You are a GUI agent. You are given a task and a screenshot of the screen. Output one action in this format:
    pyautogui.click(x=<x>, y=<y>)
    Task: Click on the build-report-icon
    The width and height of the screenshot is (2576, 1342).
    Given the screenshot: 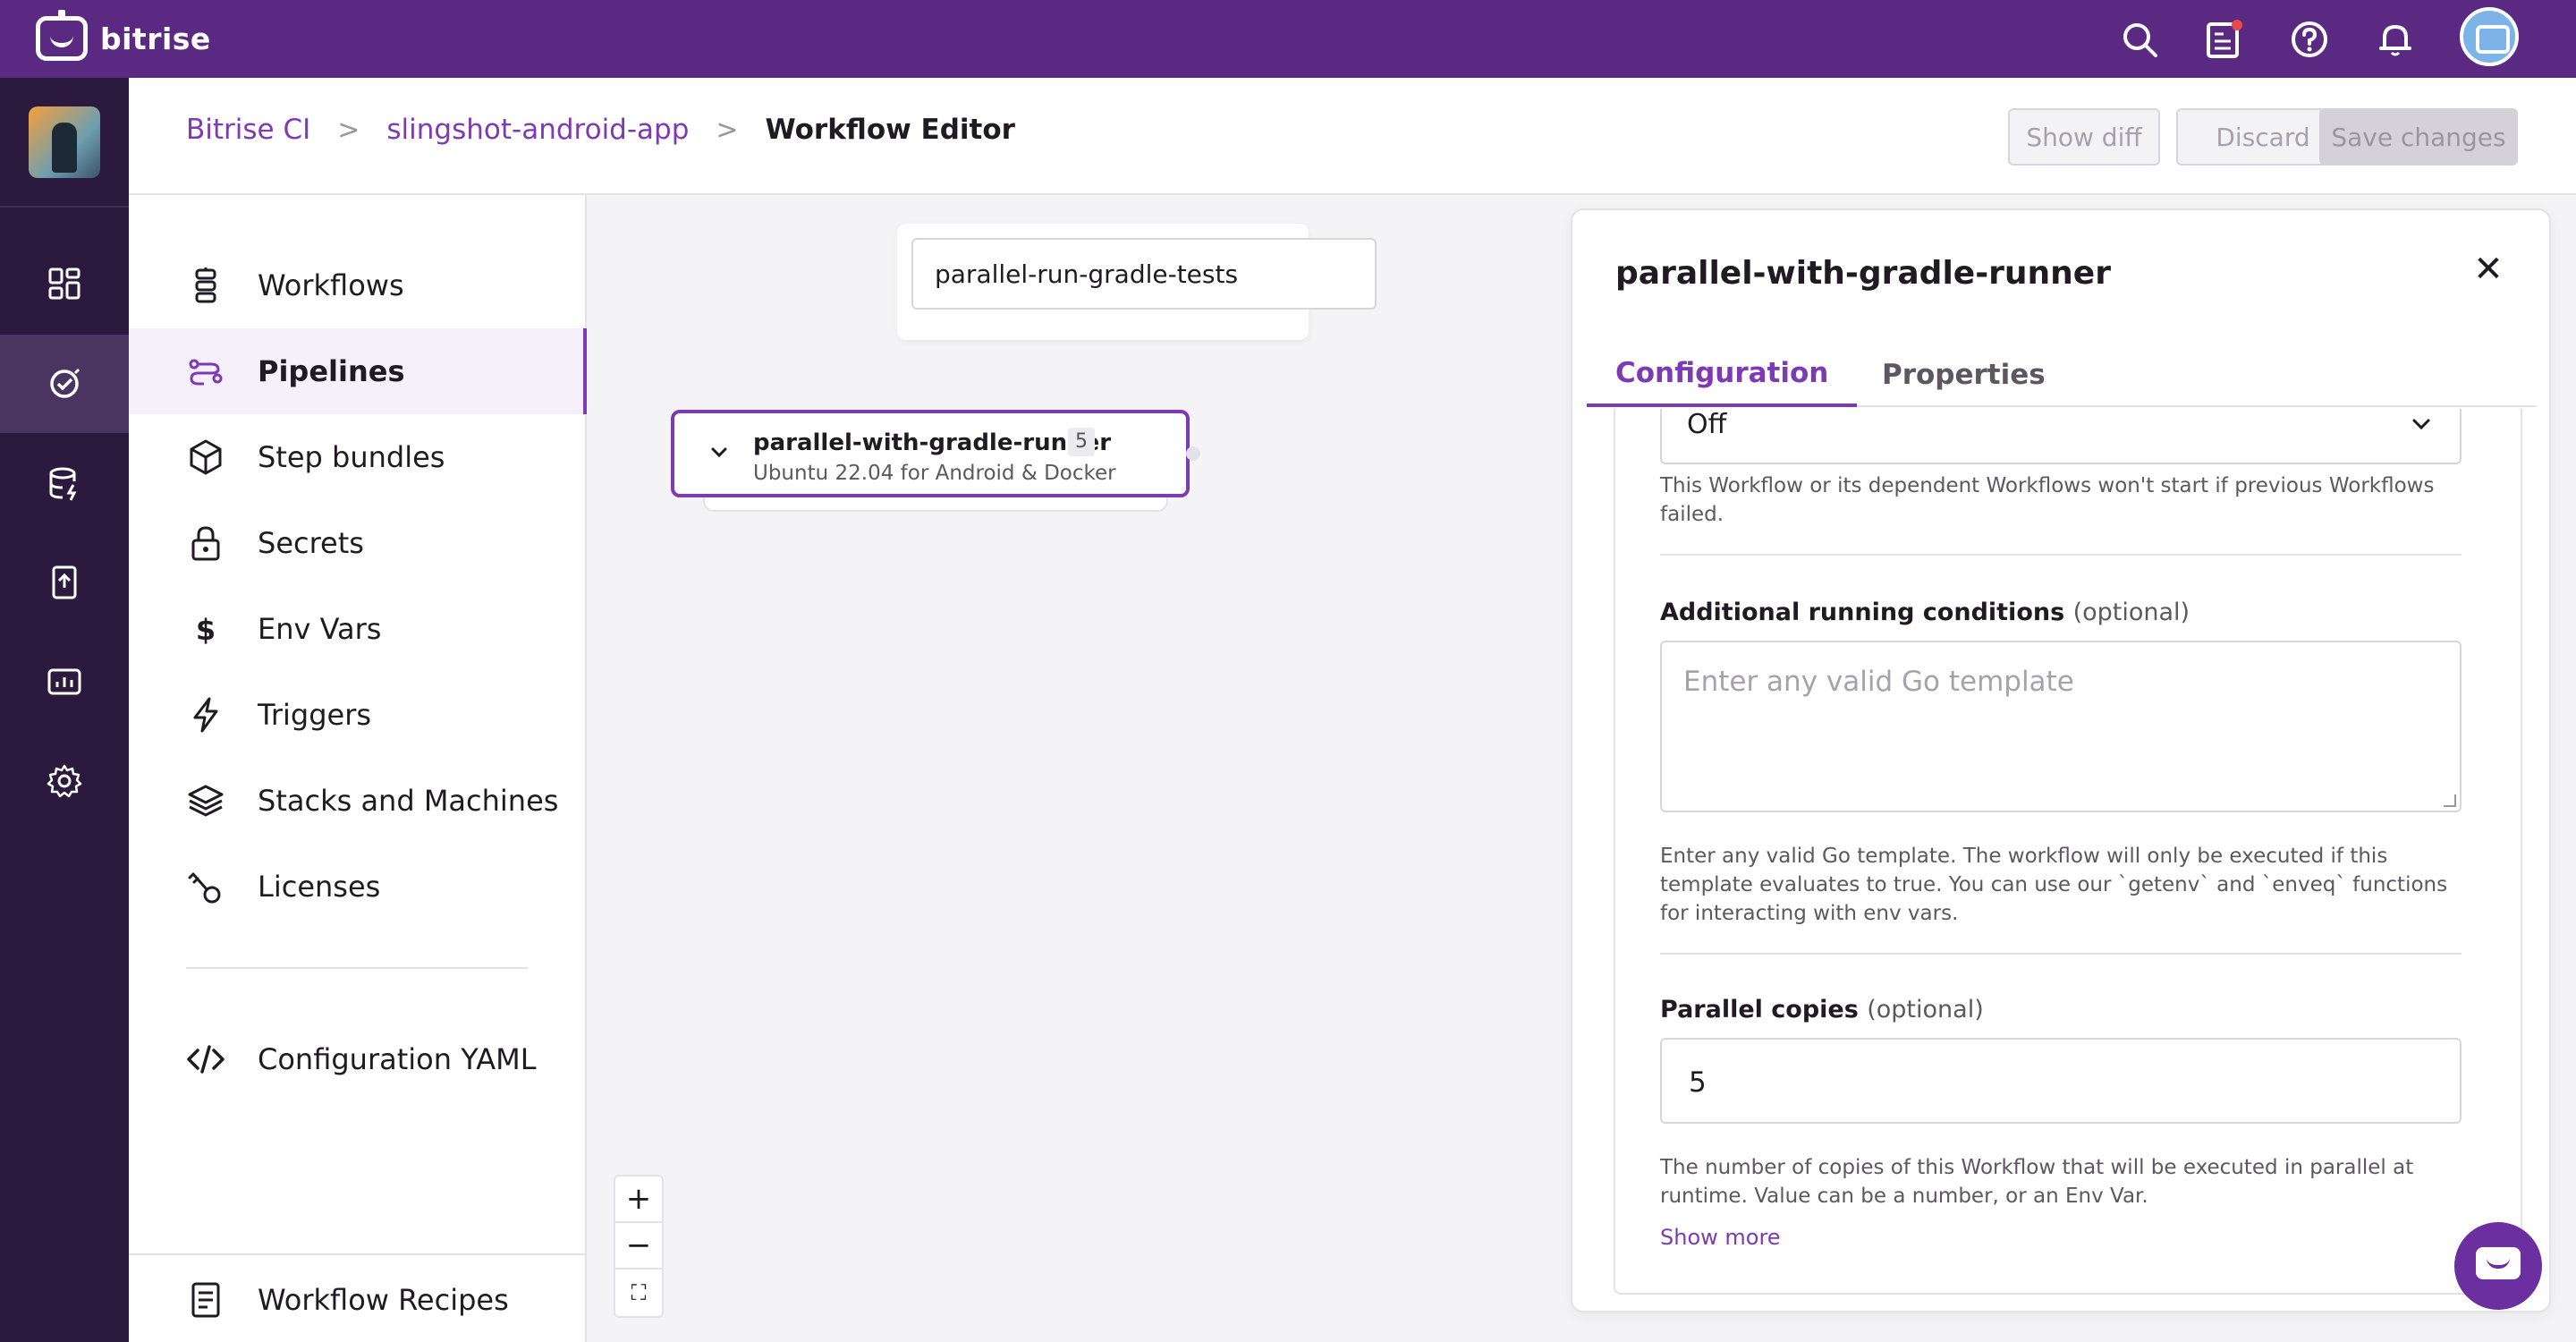 What is the action you would take?
    pyautogui.click(x=2223, y=39)
    